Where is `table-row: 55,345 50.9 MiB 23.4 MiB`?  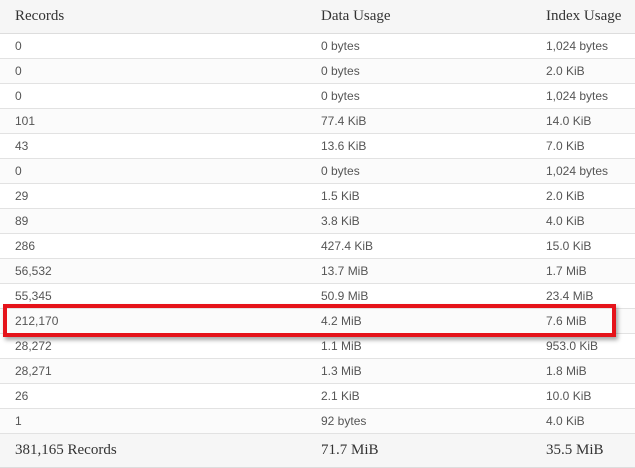
table-row: 55,345 50.9 MiB 23.4 MiB is located at coordinates (317, 296).